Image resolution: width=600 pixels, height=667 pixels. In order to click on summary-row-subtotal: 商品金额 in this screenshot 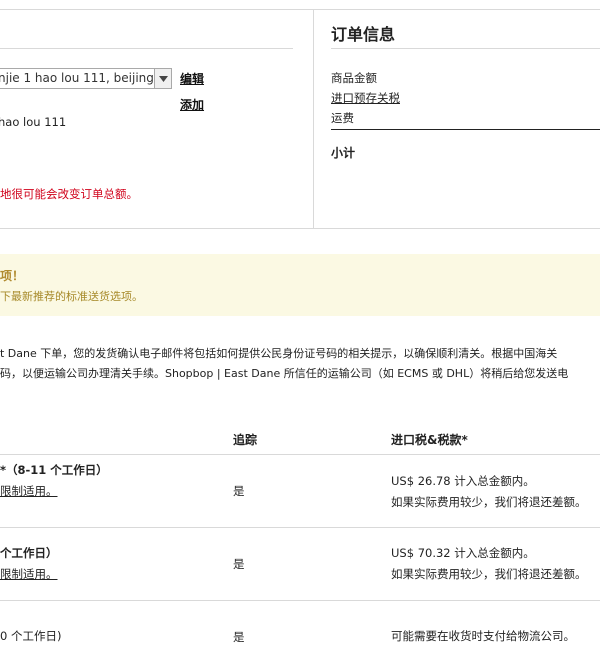, I will do `click(354, 78)`.